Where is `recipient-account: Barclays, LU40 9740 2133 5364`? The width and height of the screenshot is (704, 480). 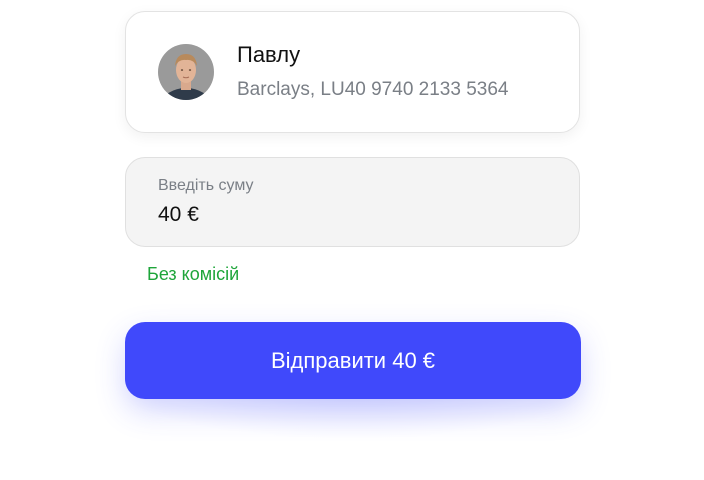 recipient-account: Barclays, LU40 9740 2133 5364 is located at coordinates (373, 89).